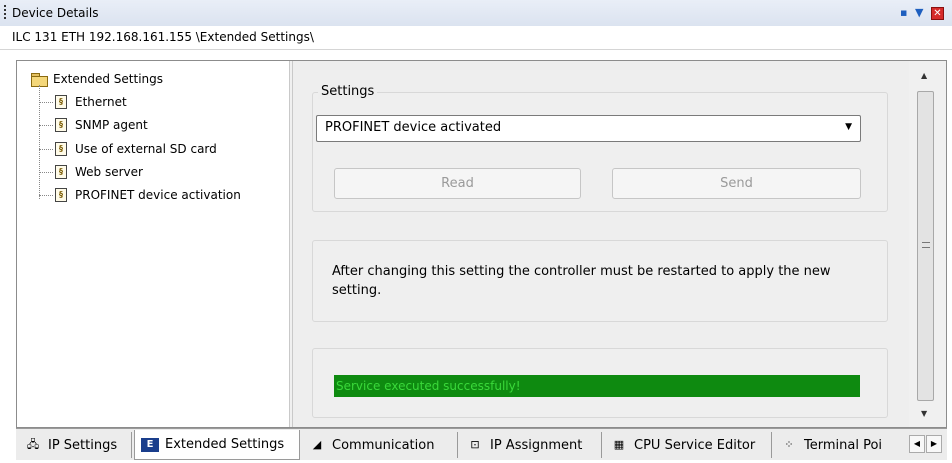 This screenshot has width=952, height=463. What do you see at coordinates (158, 195) in the screenshot?
I see `tree-item-label: PROFINET device activation` at bounding box center [158, 195].